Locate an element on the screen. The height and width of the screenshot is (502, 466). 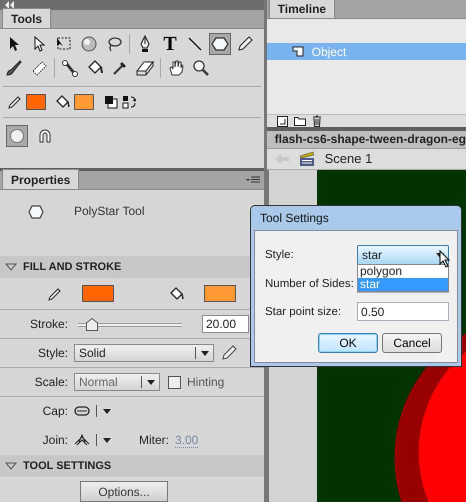
new-layer-icon is located at coordinates (282, 121).